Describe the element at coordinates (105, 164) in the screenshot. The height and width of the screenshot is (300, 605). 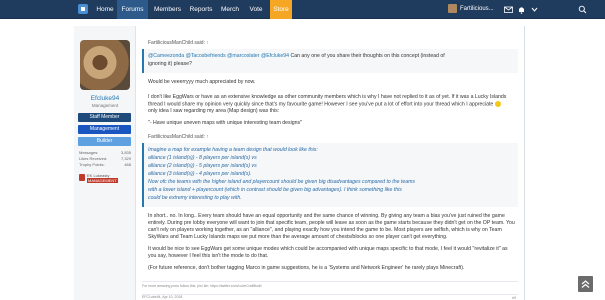
I see `stat-trophy: Trophy Points: 468` at that location.